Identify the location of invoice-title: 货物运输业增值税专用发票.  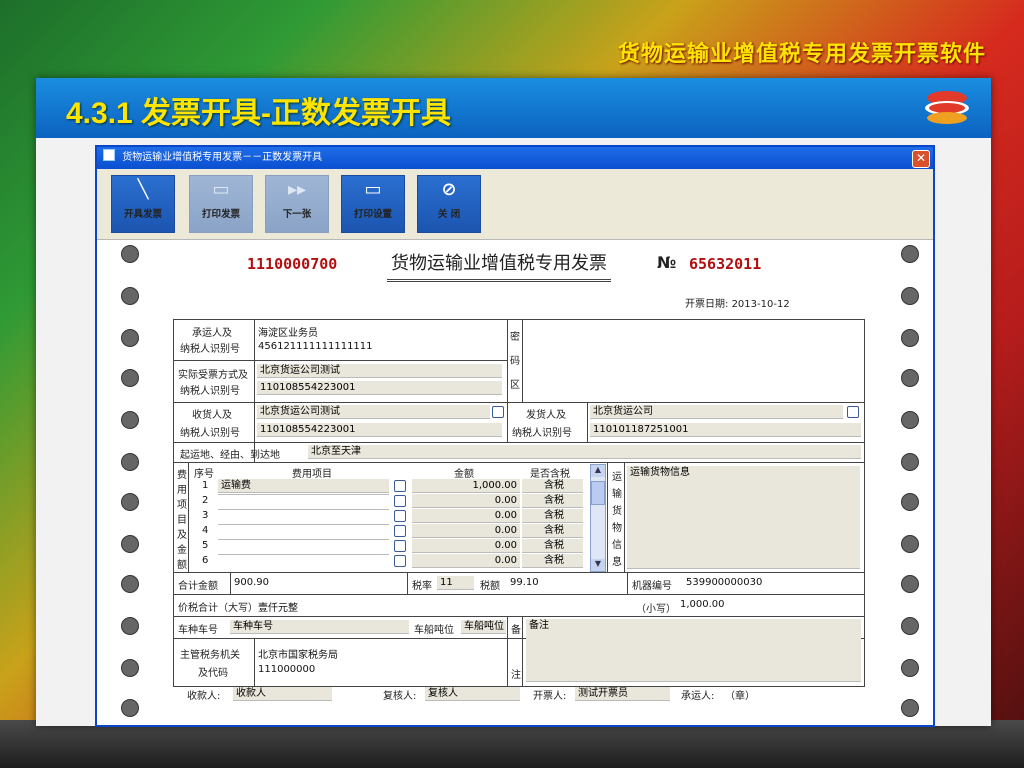
(499, 265).